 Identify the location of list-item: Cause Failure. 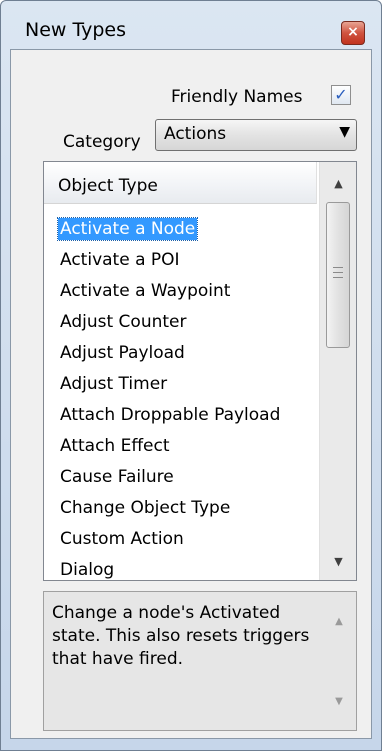
(180, 477).